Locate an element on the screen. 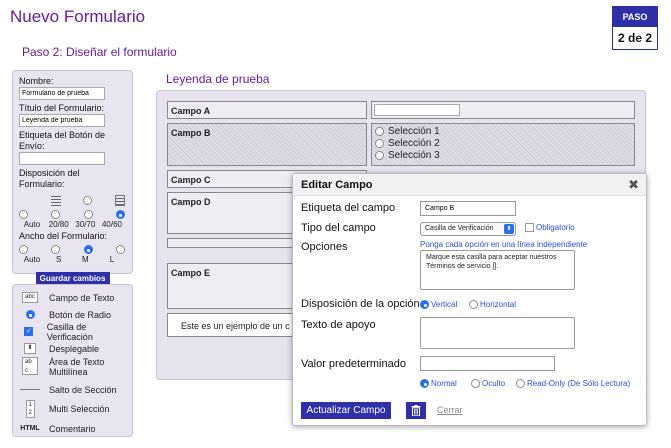 This screenshot has width=671, height=448. palette-text-field: abc Campo de Texto is located at coordinates (72, 297).